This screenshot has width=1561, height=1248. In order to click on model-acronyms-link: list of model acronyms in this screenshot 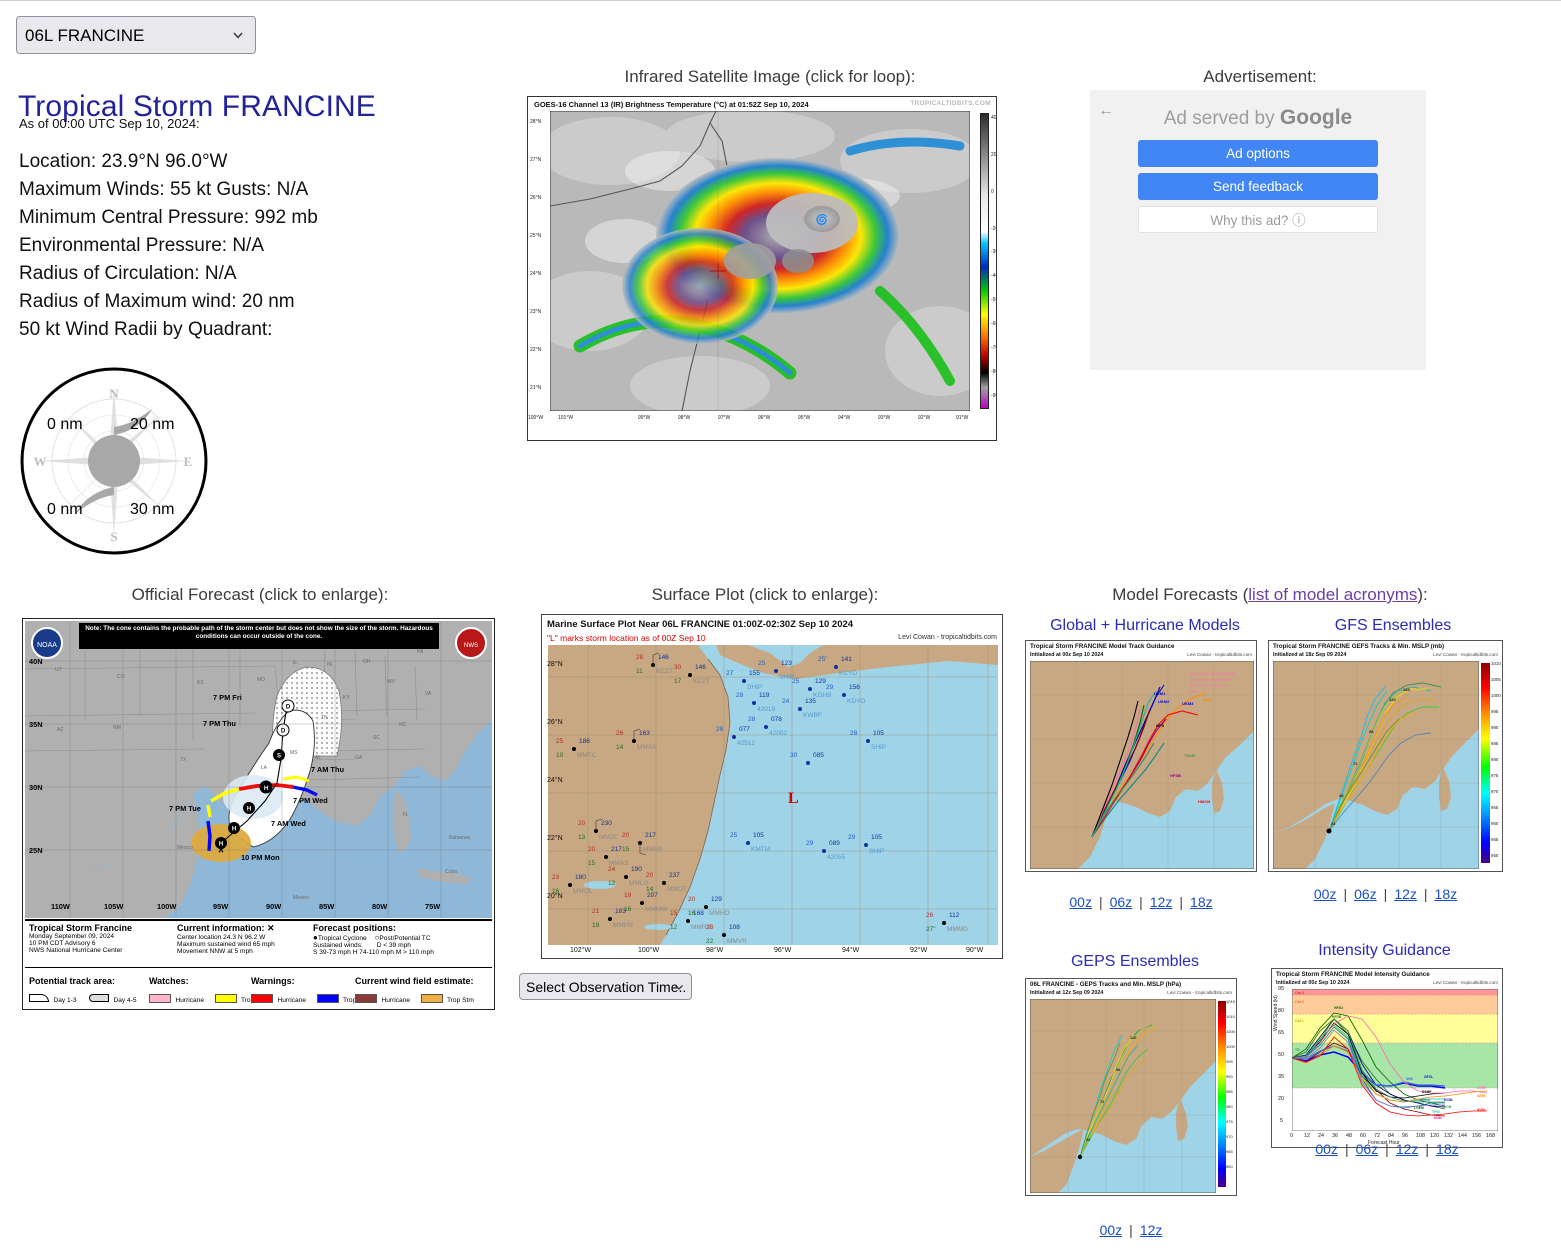, I will do `click(1332, 594)`.